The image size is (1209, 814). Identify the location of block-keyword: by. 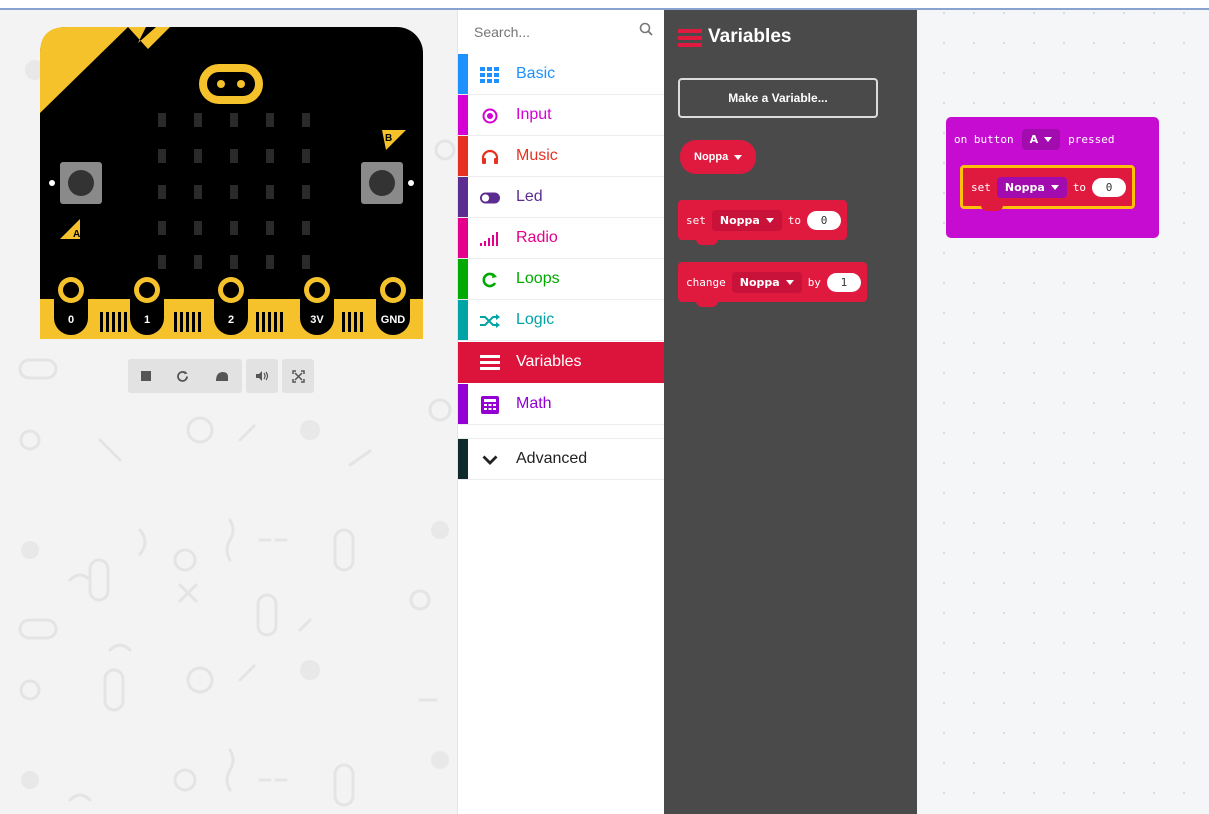
(814, 282).